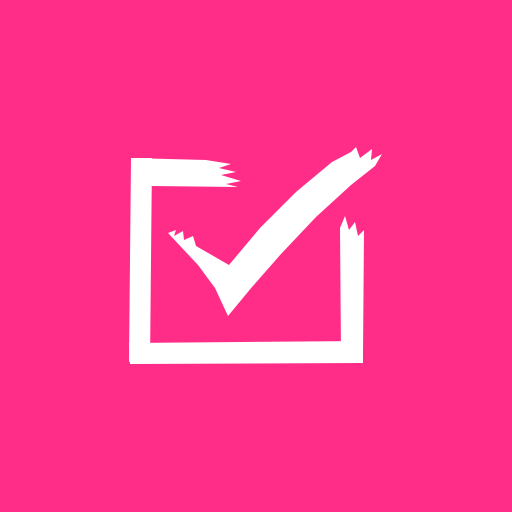  Describe the element at coordinates (140, 260) in the screenshot. I see `checkbox-frame-left` at that location.